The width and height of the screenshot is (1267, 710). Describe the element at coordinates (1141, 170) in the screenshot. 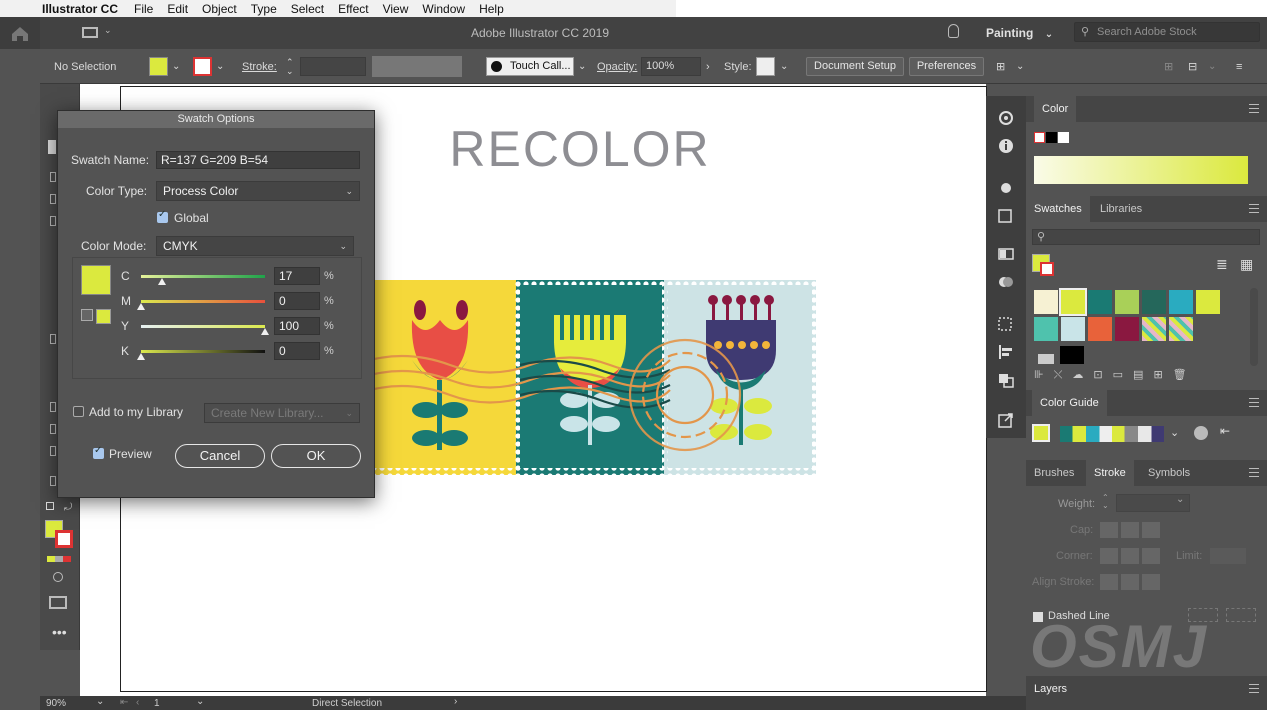

I see `color-spectrum-bar` at that location.